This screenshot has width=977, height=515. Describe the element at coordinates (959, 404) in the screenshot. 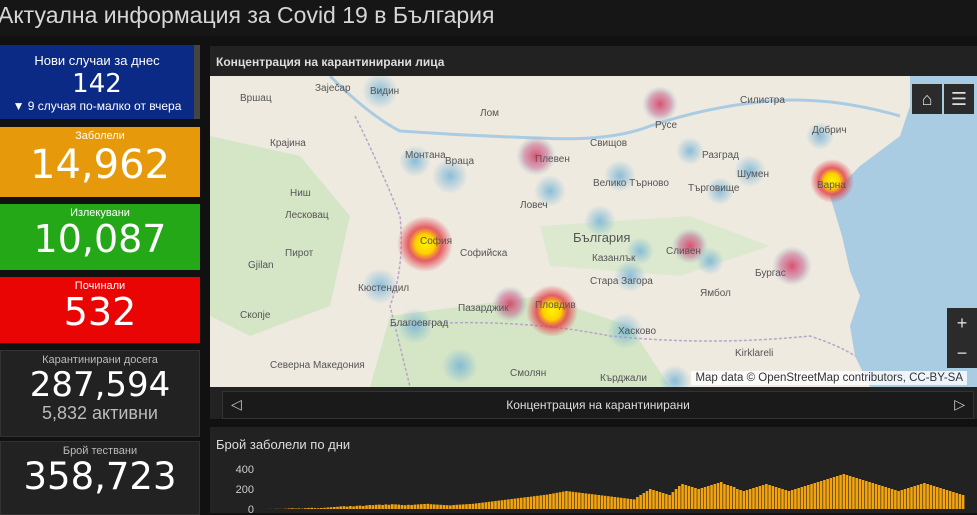

I see `next-button: ▷` at that location.